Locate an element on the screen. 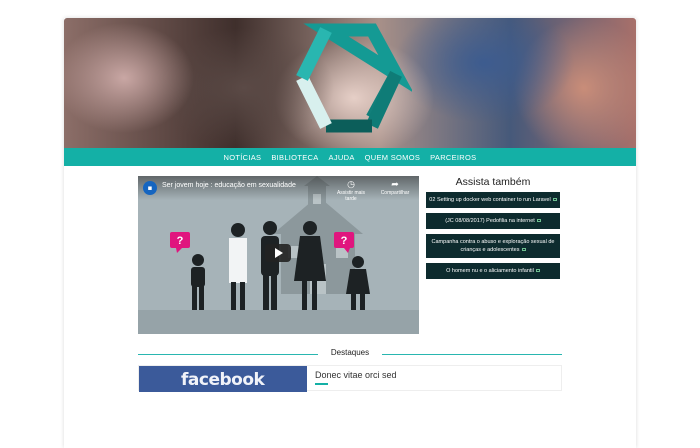 The image size is (700, 448). sidebar-title: Assista também is located at coordinates (493, 182).